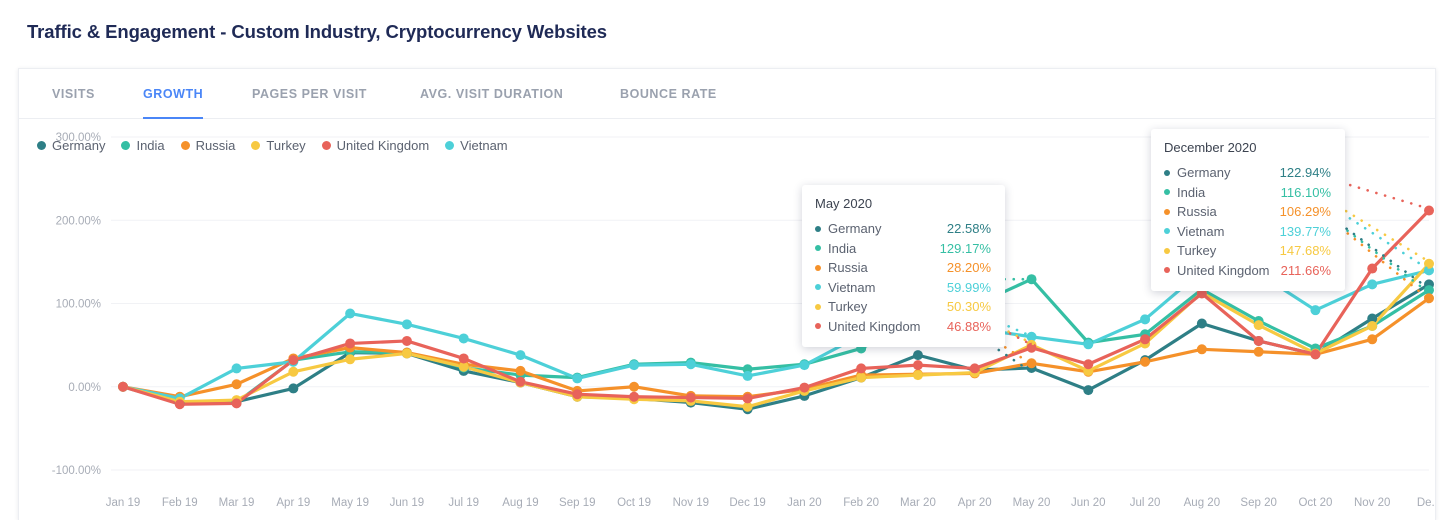 The height and width of the screenshot is (520, 1452). Describe the element at coordinates (78, 305) in the screenshot. I see `y-axis-tick-label: 100.00%` at that location.